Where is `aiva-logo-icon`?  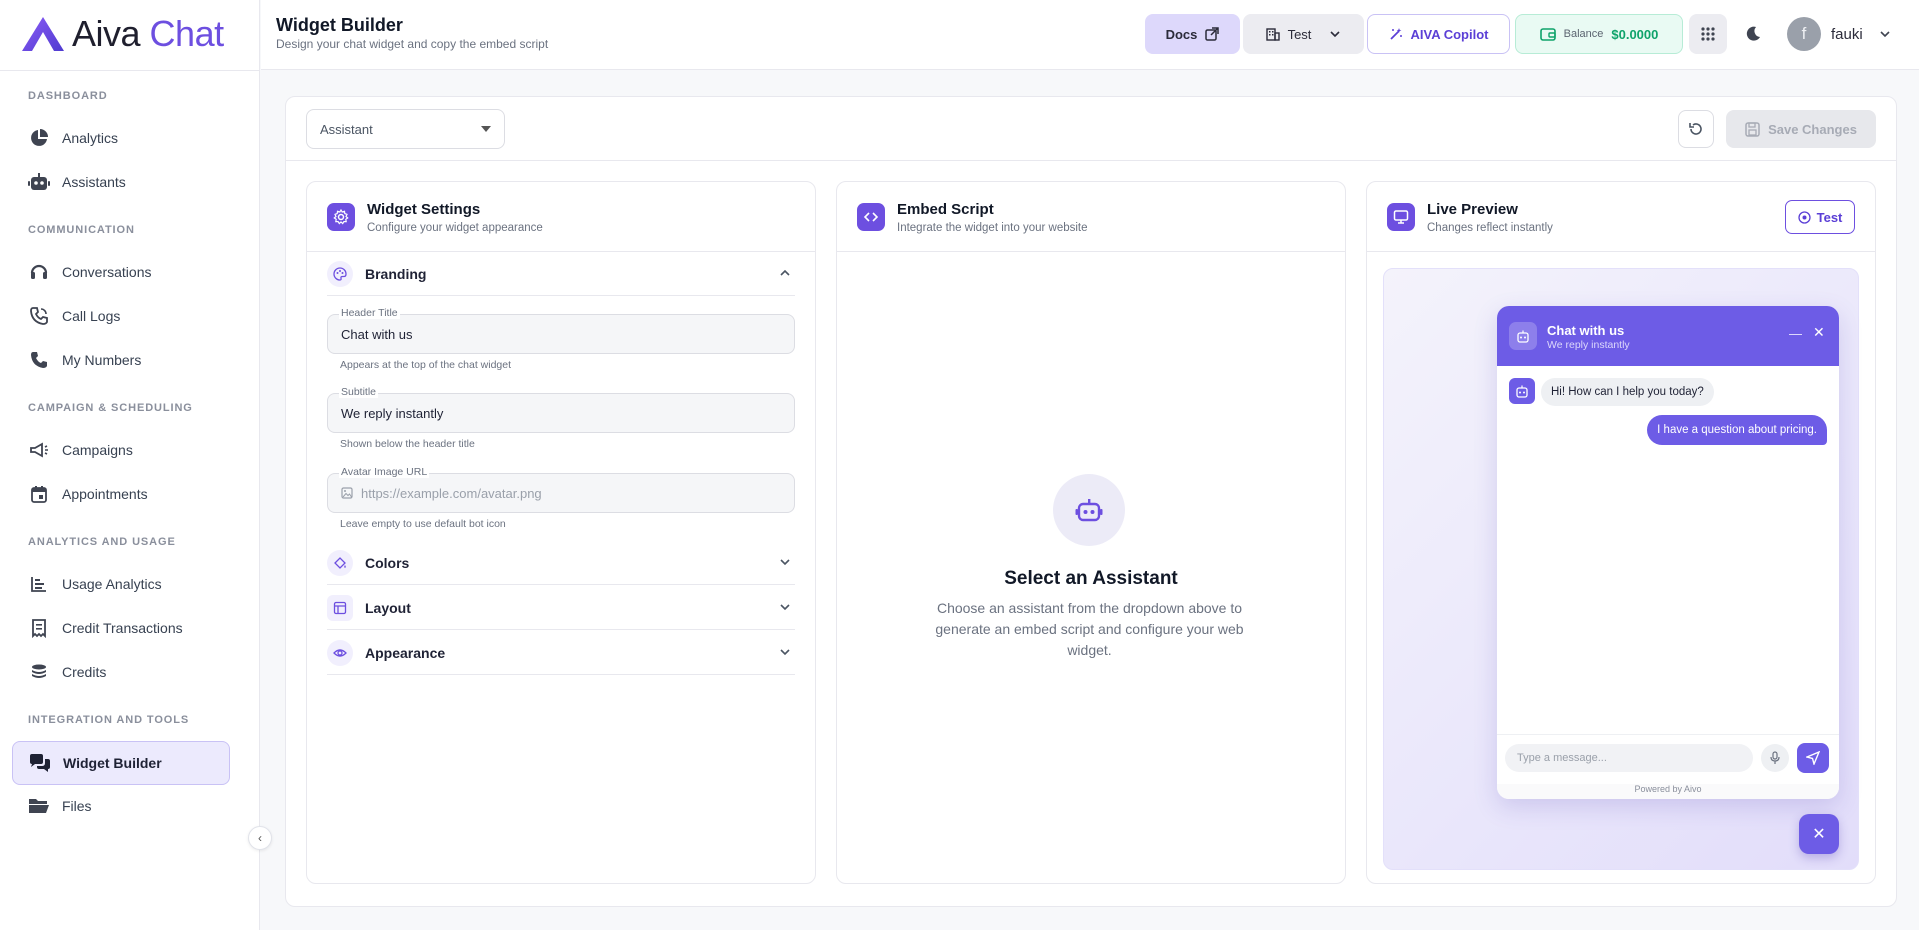 aiva-logo-icon is located at coordinates (43, 34).